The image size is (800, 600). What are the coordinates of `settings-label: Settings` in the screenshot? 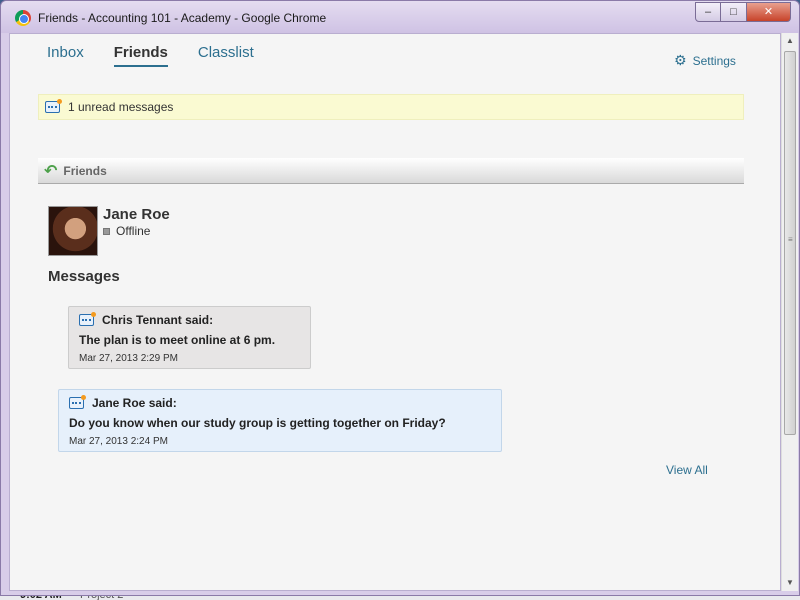 It's located at (714, 60).